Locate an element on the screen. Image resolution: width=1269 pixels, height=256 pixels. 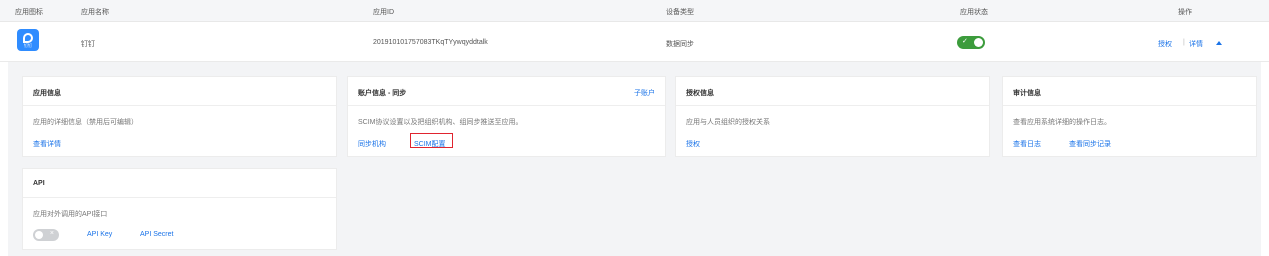
sync-org-link: 同步机构 is located at coordinates (372, 144).